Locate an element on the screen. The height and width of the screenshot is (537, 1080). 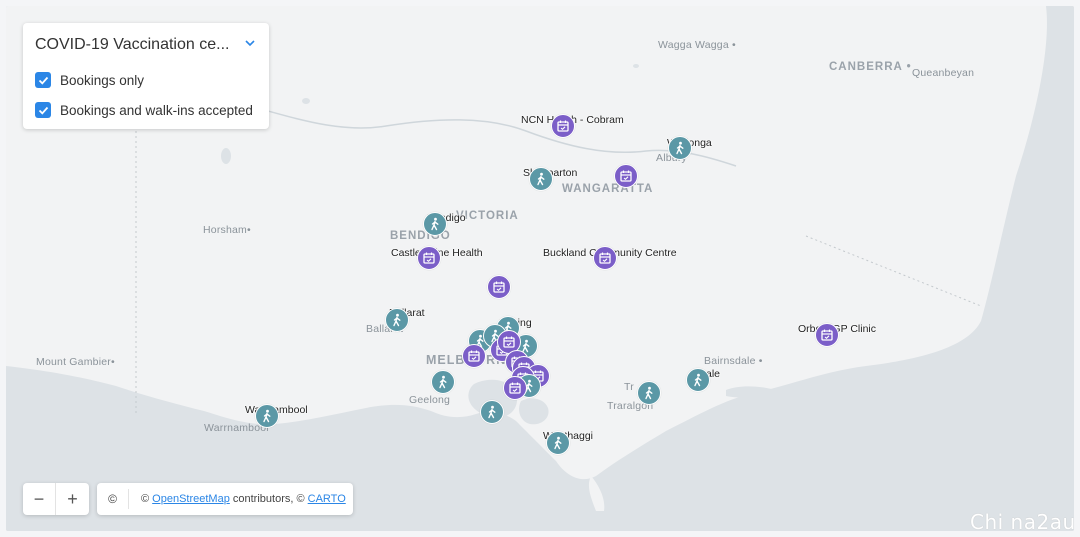
place-bairnsdale: Bairnsdale • is located at coordinates (733, 361).